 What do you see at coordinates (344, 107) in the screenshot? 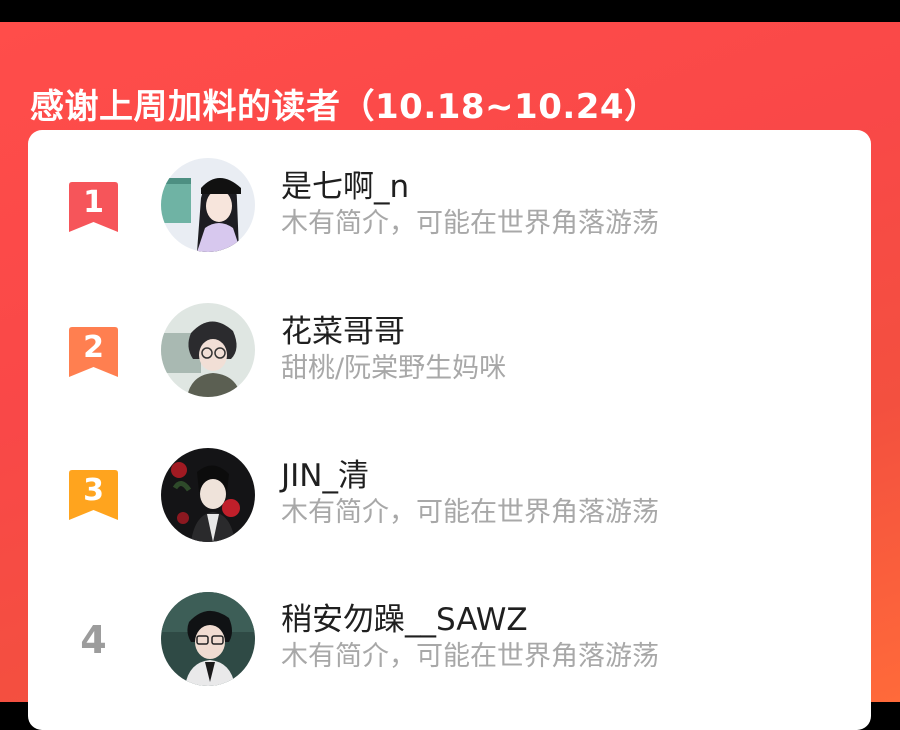
I see `page-title: 感谢上周加料的读者（10.18~10.24）` at bounding box center [344, 107].